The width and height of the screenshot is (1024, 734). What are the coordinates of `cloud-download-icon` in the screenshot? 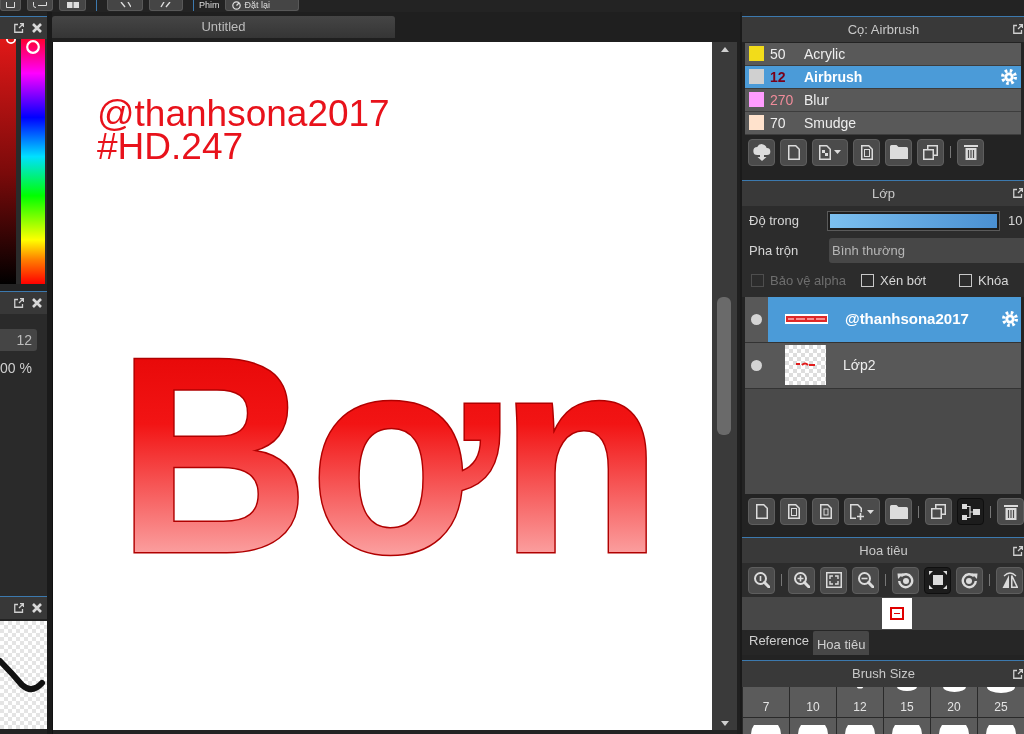 It's located at (761, 152).